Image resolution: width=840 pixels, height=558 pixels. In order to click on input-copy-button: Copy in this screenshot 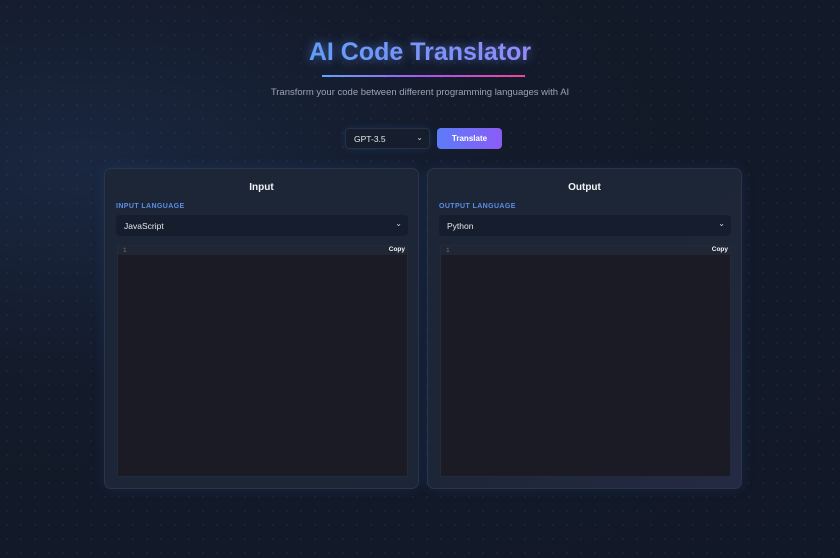, I will do `click(397, 249)`.